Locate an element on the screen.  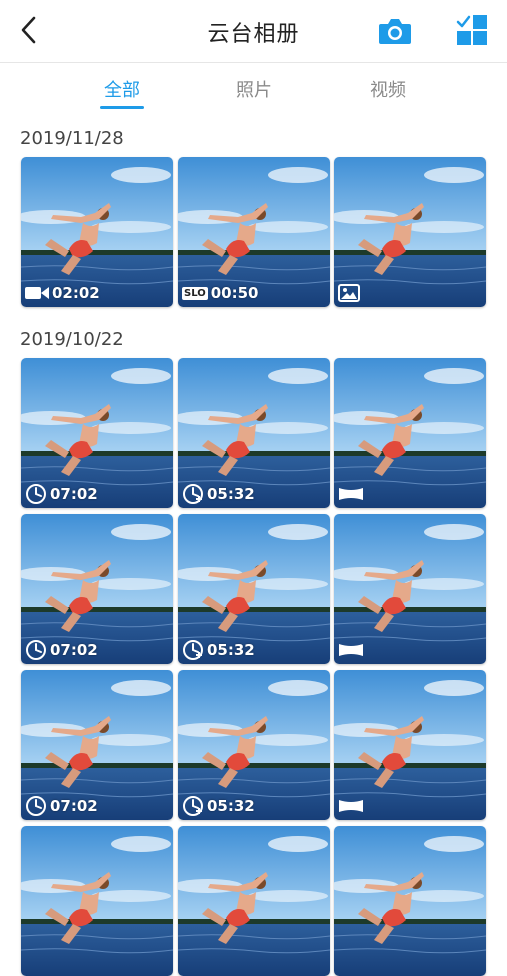
media-type-badge: SLO 00:50 is located at coordinates (220, 293).